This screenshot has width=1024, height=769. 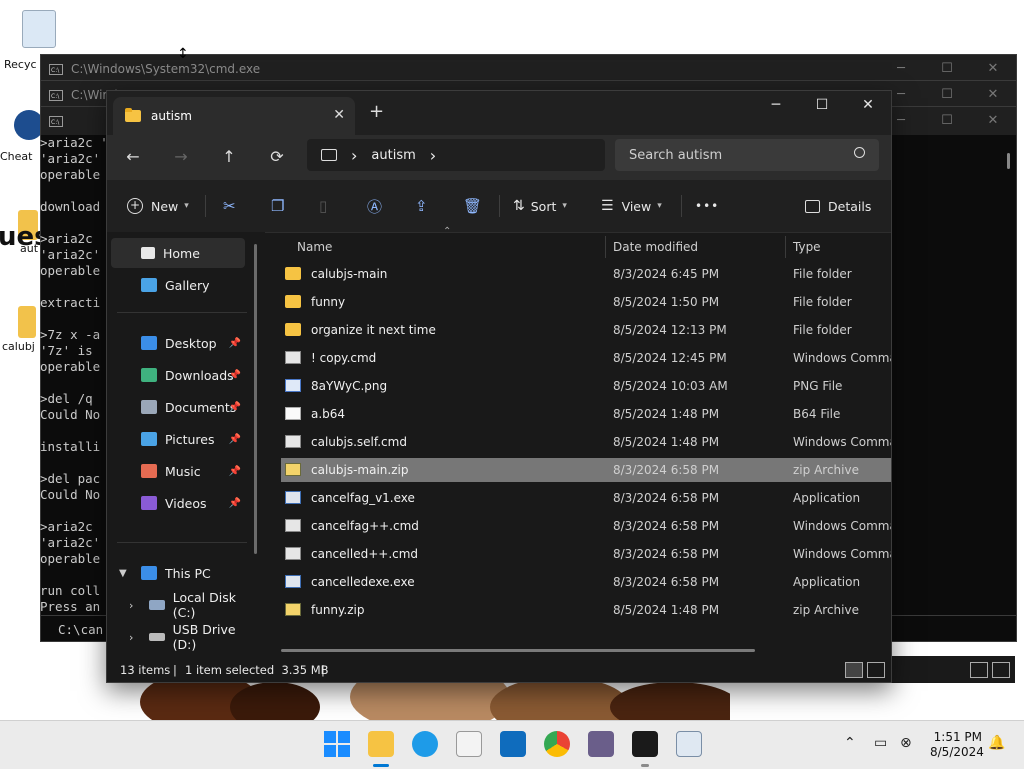 What do you see at coordinates (747, 155) in the screenshot?
I see `search-input: Search autism` at bounding box center [747, 155].